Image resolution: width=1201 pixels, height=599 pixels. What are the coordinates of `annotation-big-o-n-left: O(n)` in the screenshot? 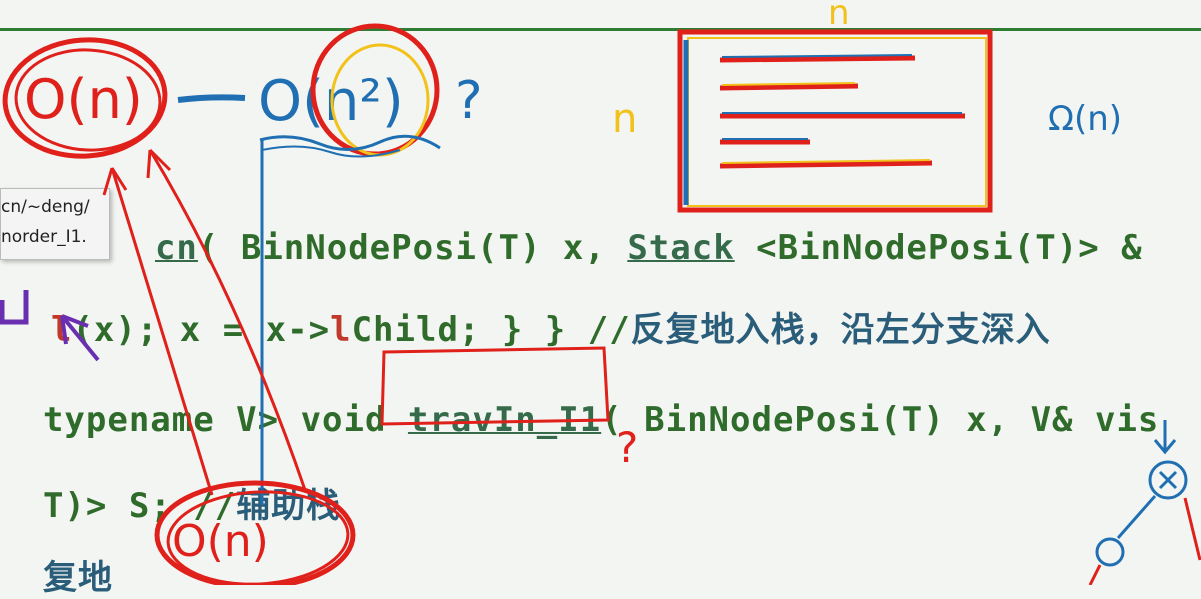 It's located at (85, 98).